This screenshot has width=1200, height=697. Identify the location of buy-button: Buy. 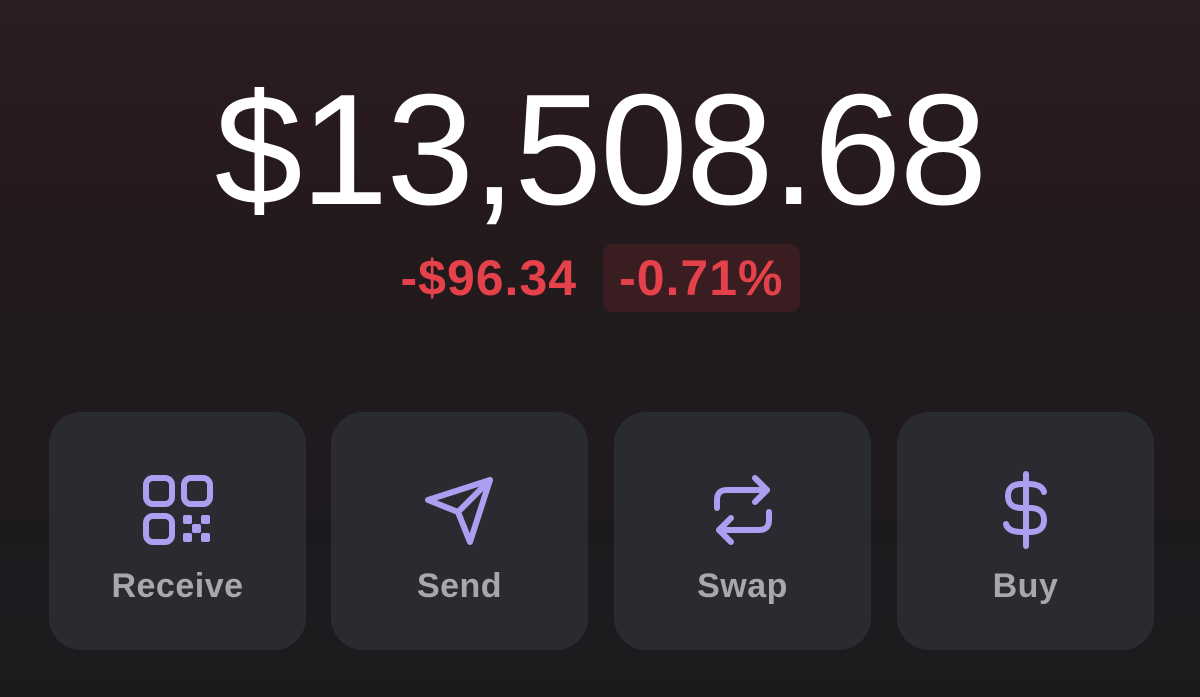
(1025, 531).